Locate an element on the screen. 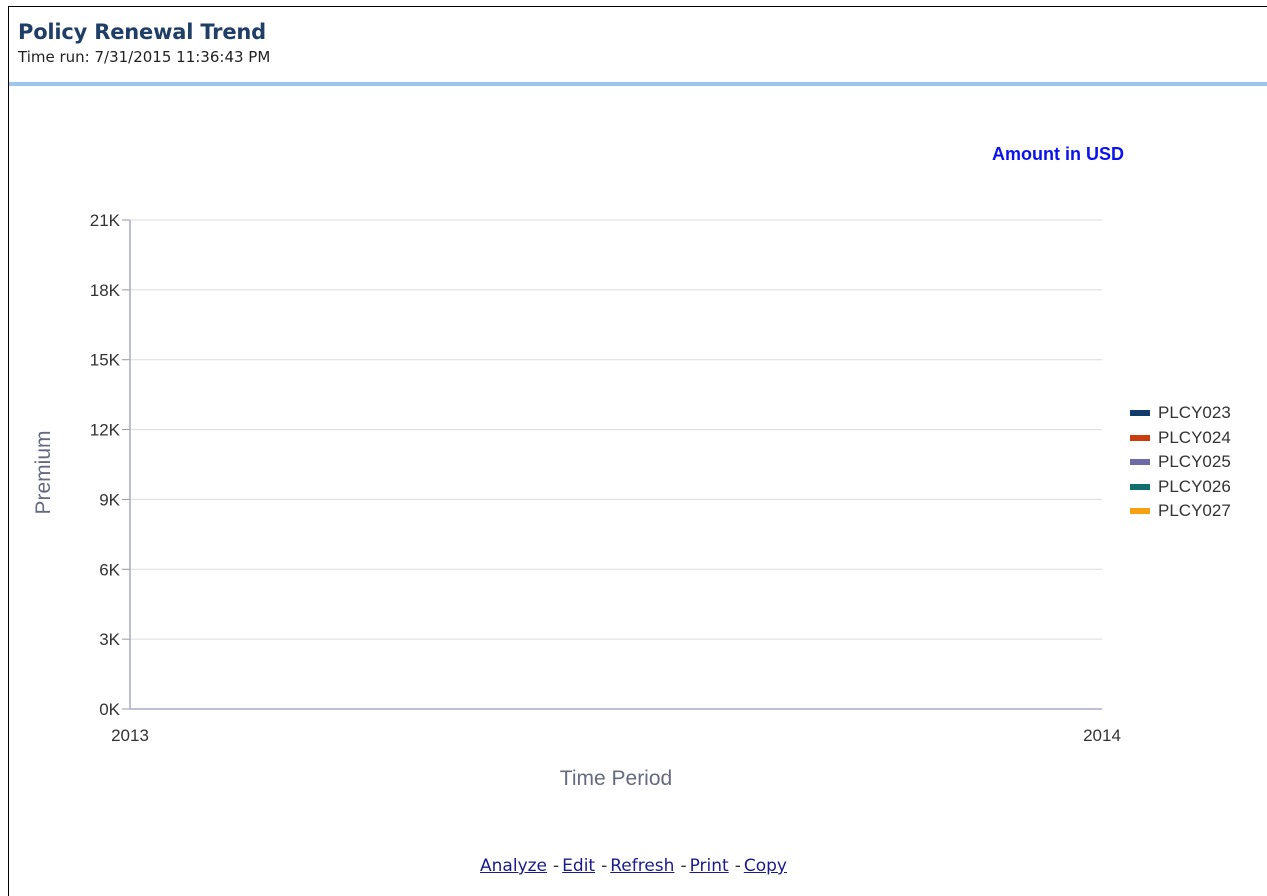 The height and width of the screenshot is (896, 1267). legend-item: PLCY024 is located at coordinates (1180, 438).